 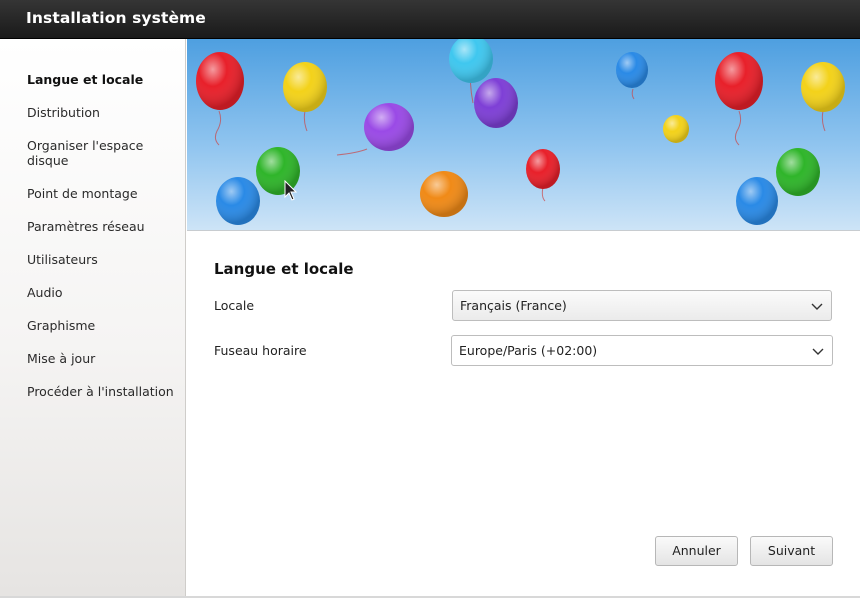 I want to click on timezone-value: Europe/Paris (+02:00), so click(x=528, y=350).